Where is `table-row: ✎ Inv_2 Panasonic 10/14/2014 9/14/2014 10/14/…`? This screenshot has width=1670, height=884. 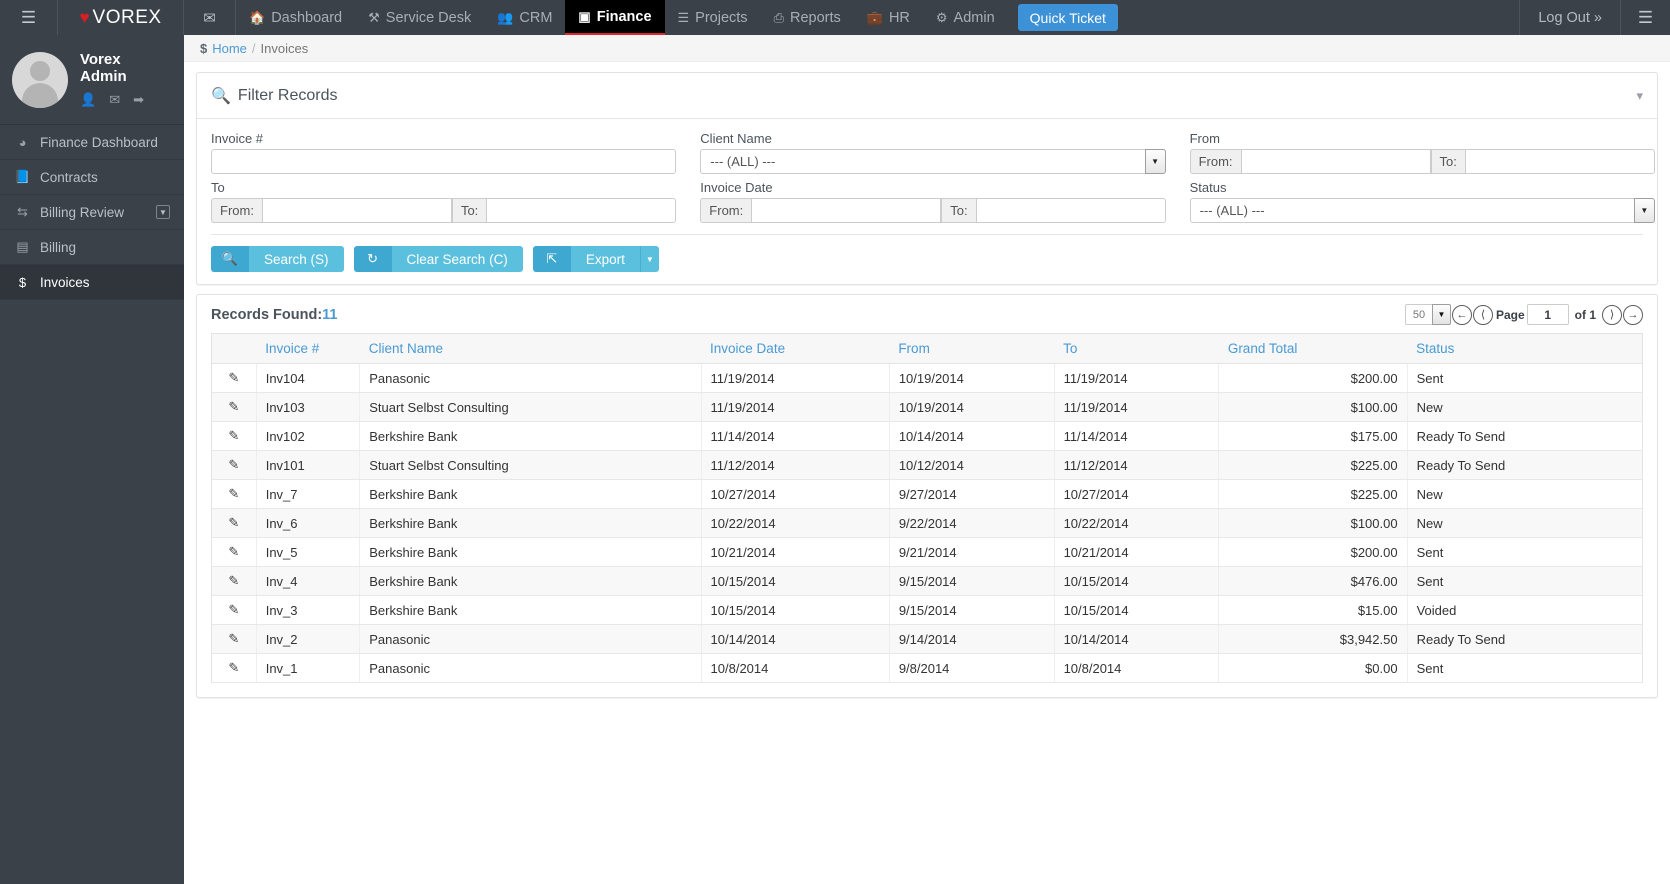
table-row: ✎ Inv_2 Panasonic 10/14/2014 9/14/2014 10/14/… is located at coordinates (927, 639).